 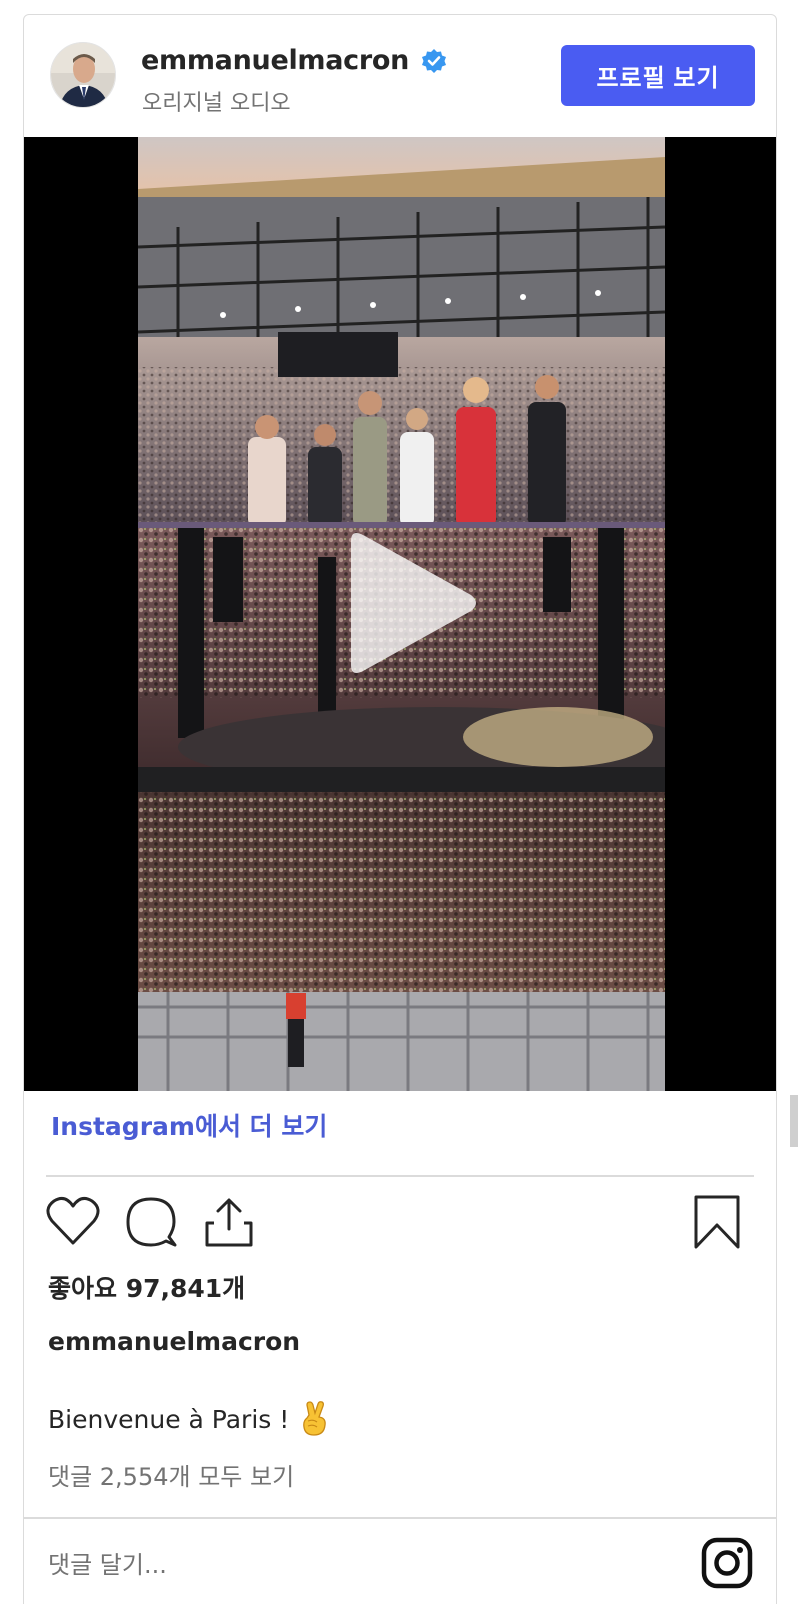 I want to click on action-bar, so click(x=400, y=1224).